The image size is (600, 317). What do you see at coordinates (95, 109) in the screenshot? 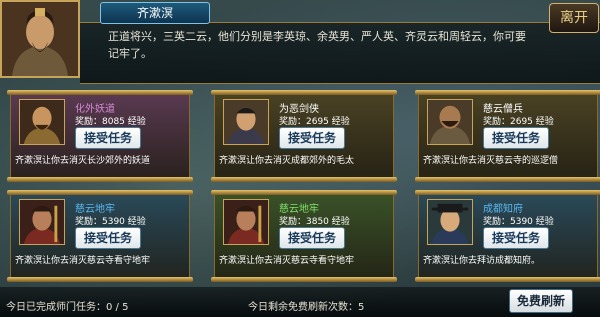
I see `task-title: 化外妖道` at bounding box center [95, 109].